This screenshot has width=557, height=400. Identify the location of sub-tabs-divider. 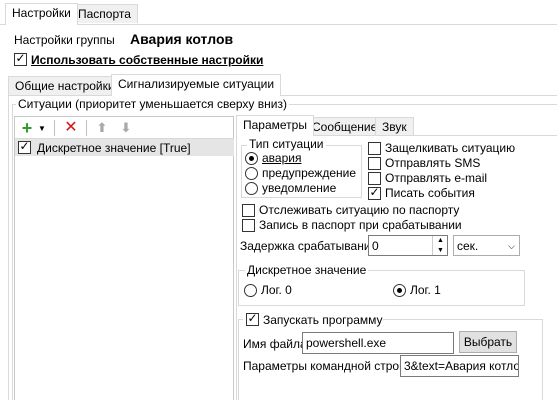
(282, 95).